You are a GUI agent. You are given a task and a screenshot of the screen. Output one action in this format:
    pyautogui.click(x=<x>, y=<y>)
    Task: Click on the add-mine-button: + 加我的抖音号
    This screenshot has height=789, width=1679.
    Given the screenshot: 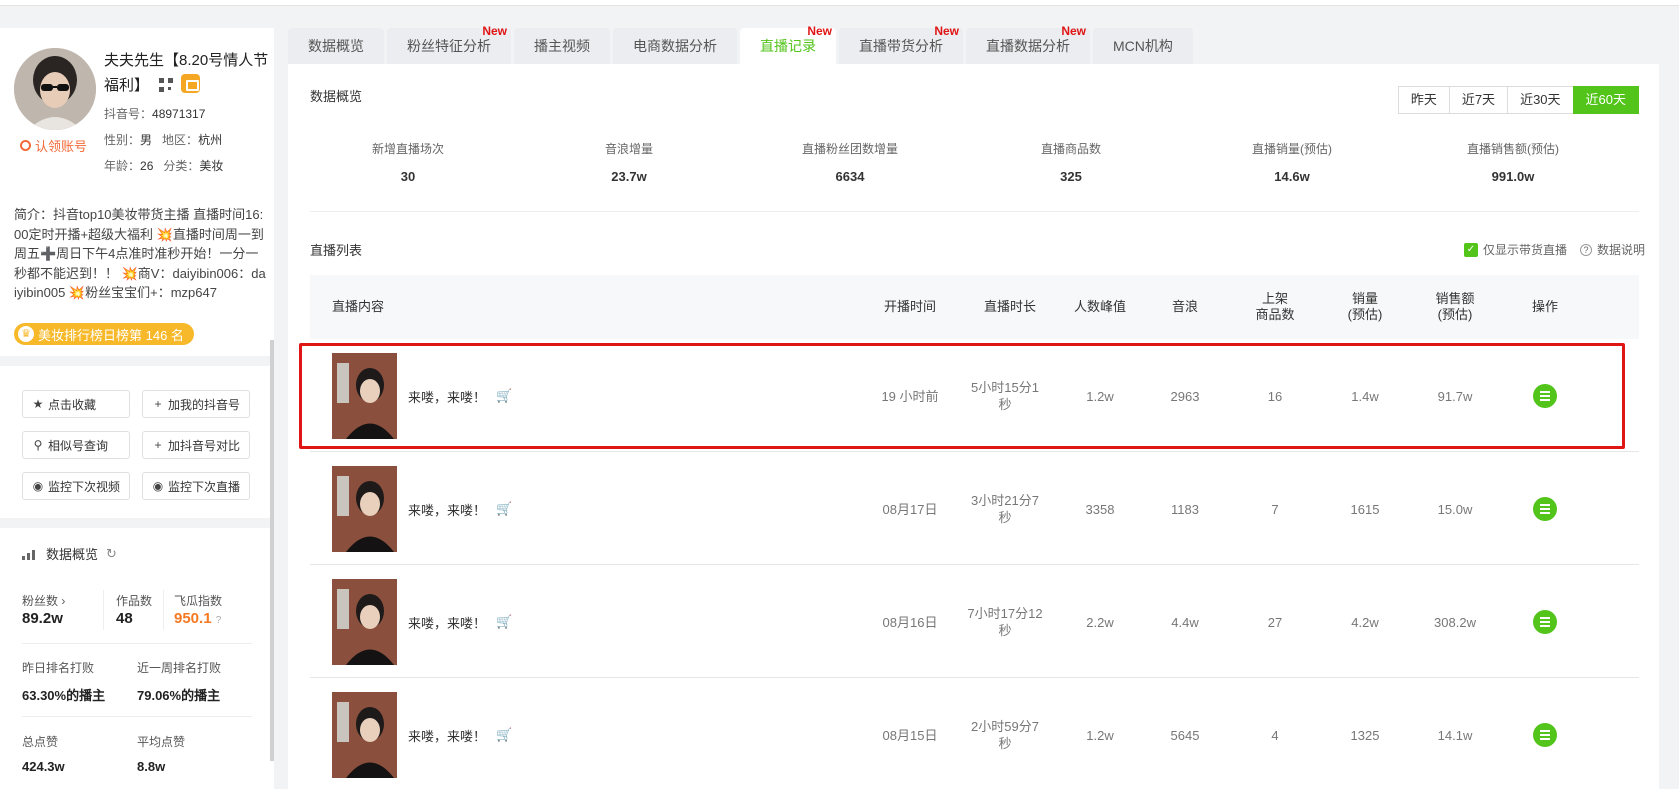 What is the action you would take?
    pyautogui.click(x=196, y=404)
    